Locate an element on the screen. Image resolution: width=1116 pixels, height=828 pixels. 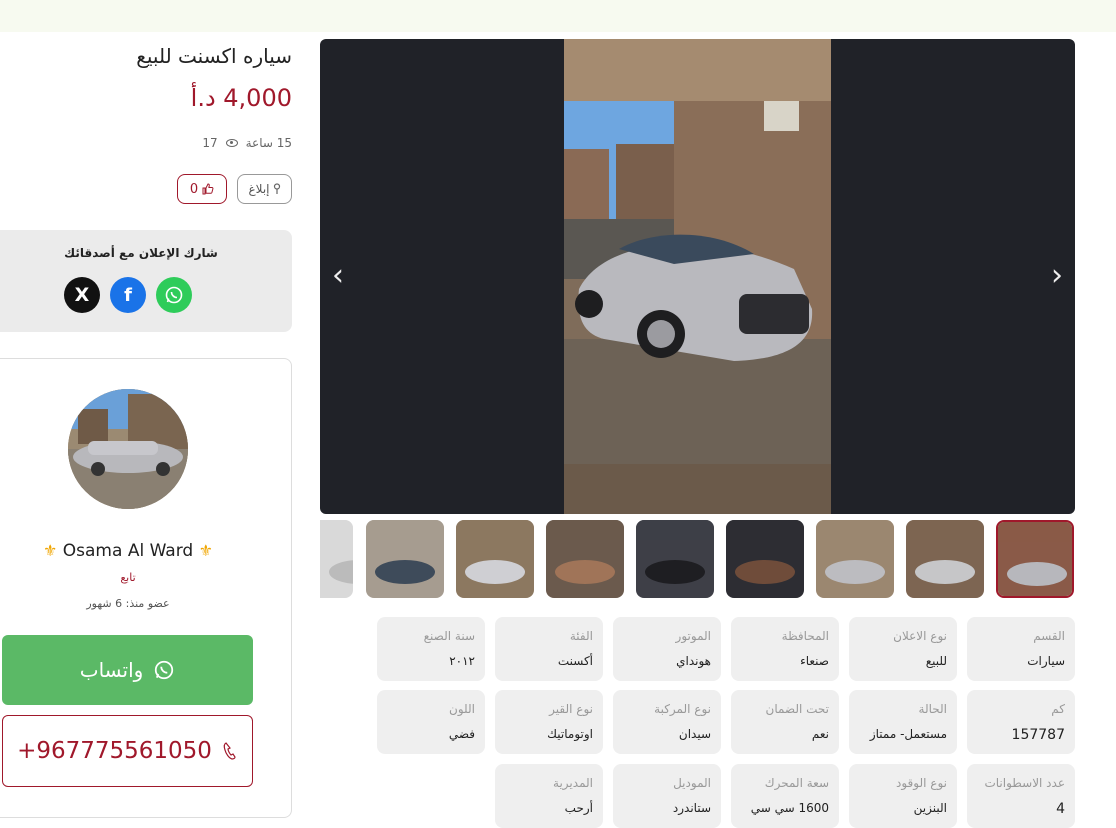
spec-value: ٢٠١٢ is located at coordinates (462, 661).